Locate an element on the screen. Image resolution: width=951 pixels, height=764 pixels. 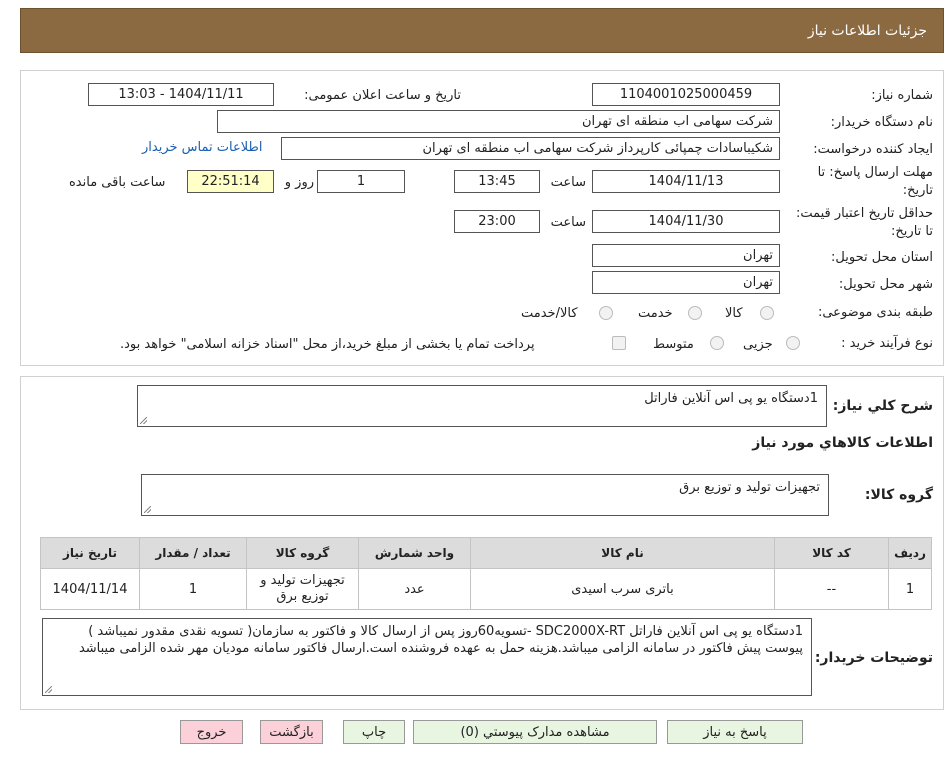
need-number-field: 1104001025000459 is located at coordinates (686, 94).